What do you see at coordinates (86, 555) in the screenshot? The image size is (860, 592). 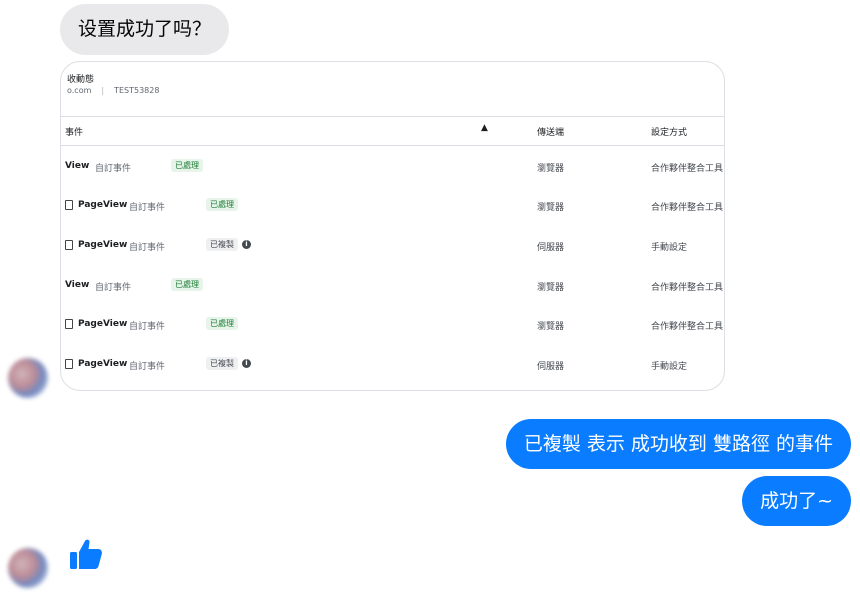 I see `thumbs-up-icon` at bounding box center [86, 555].